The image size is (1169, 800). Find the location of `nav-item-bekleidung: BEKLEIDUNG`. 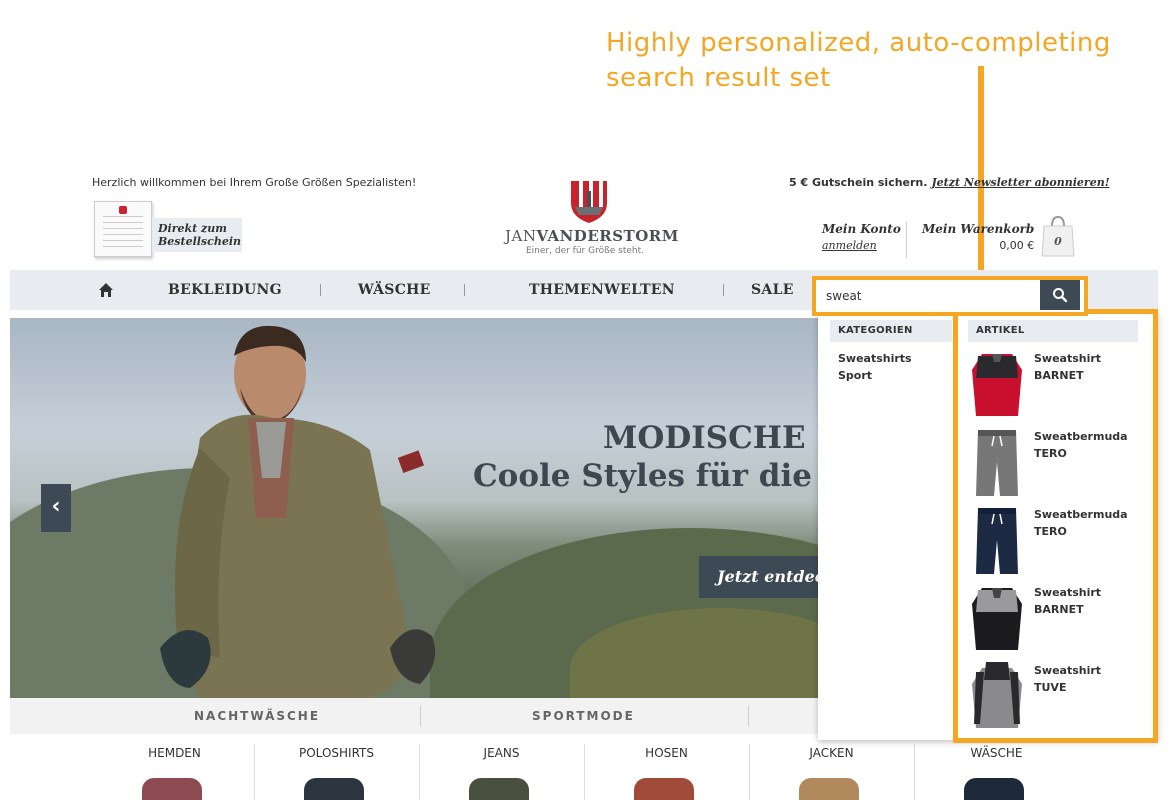

nav-item-bekleidung: BEKLEIDUNG is located at coordinates (225, 290).